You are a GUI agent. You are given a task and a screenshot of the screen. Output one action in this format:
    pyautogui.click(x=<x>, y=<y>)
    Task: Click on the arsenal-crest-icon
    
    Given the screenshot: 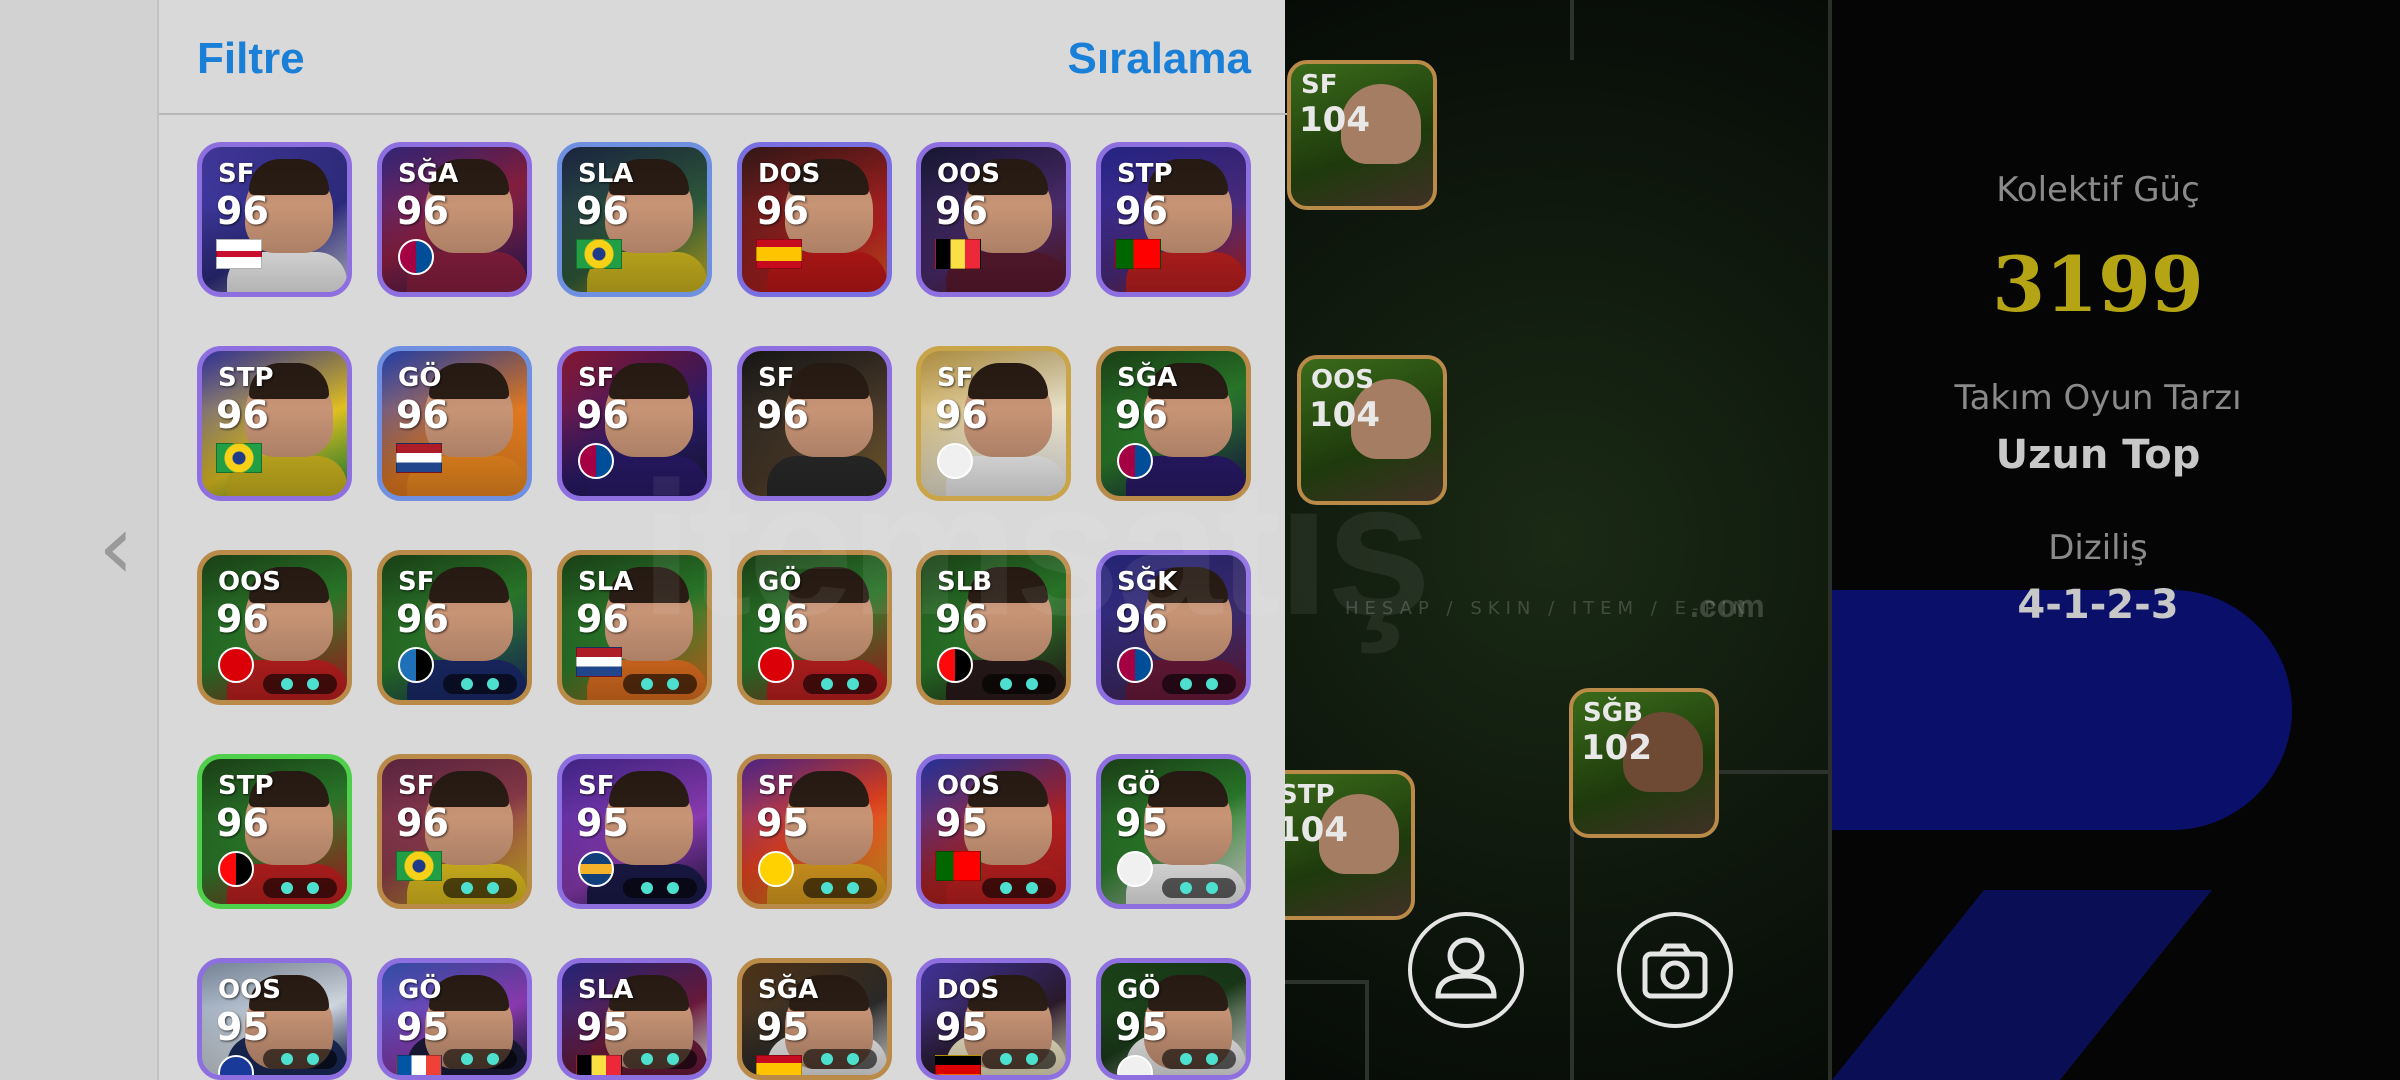 What is the action you would take?
    pyautogui.click(x=236, y=665)
    